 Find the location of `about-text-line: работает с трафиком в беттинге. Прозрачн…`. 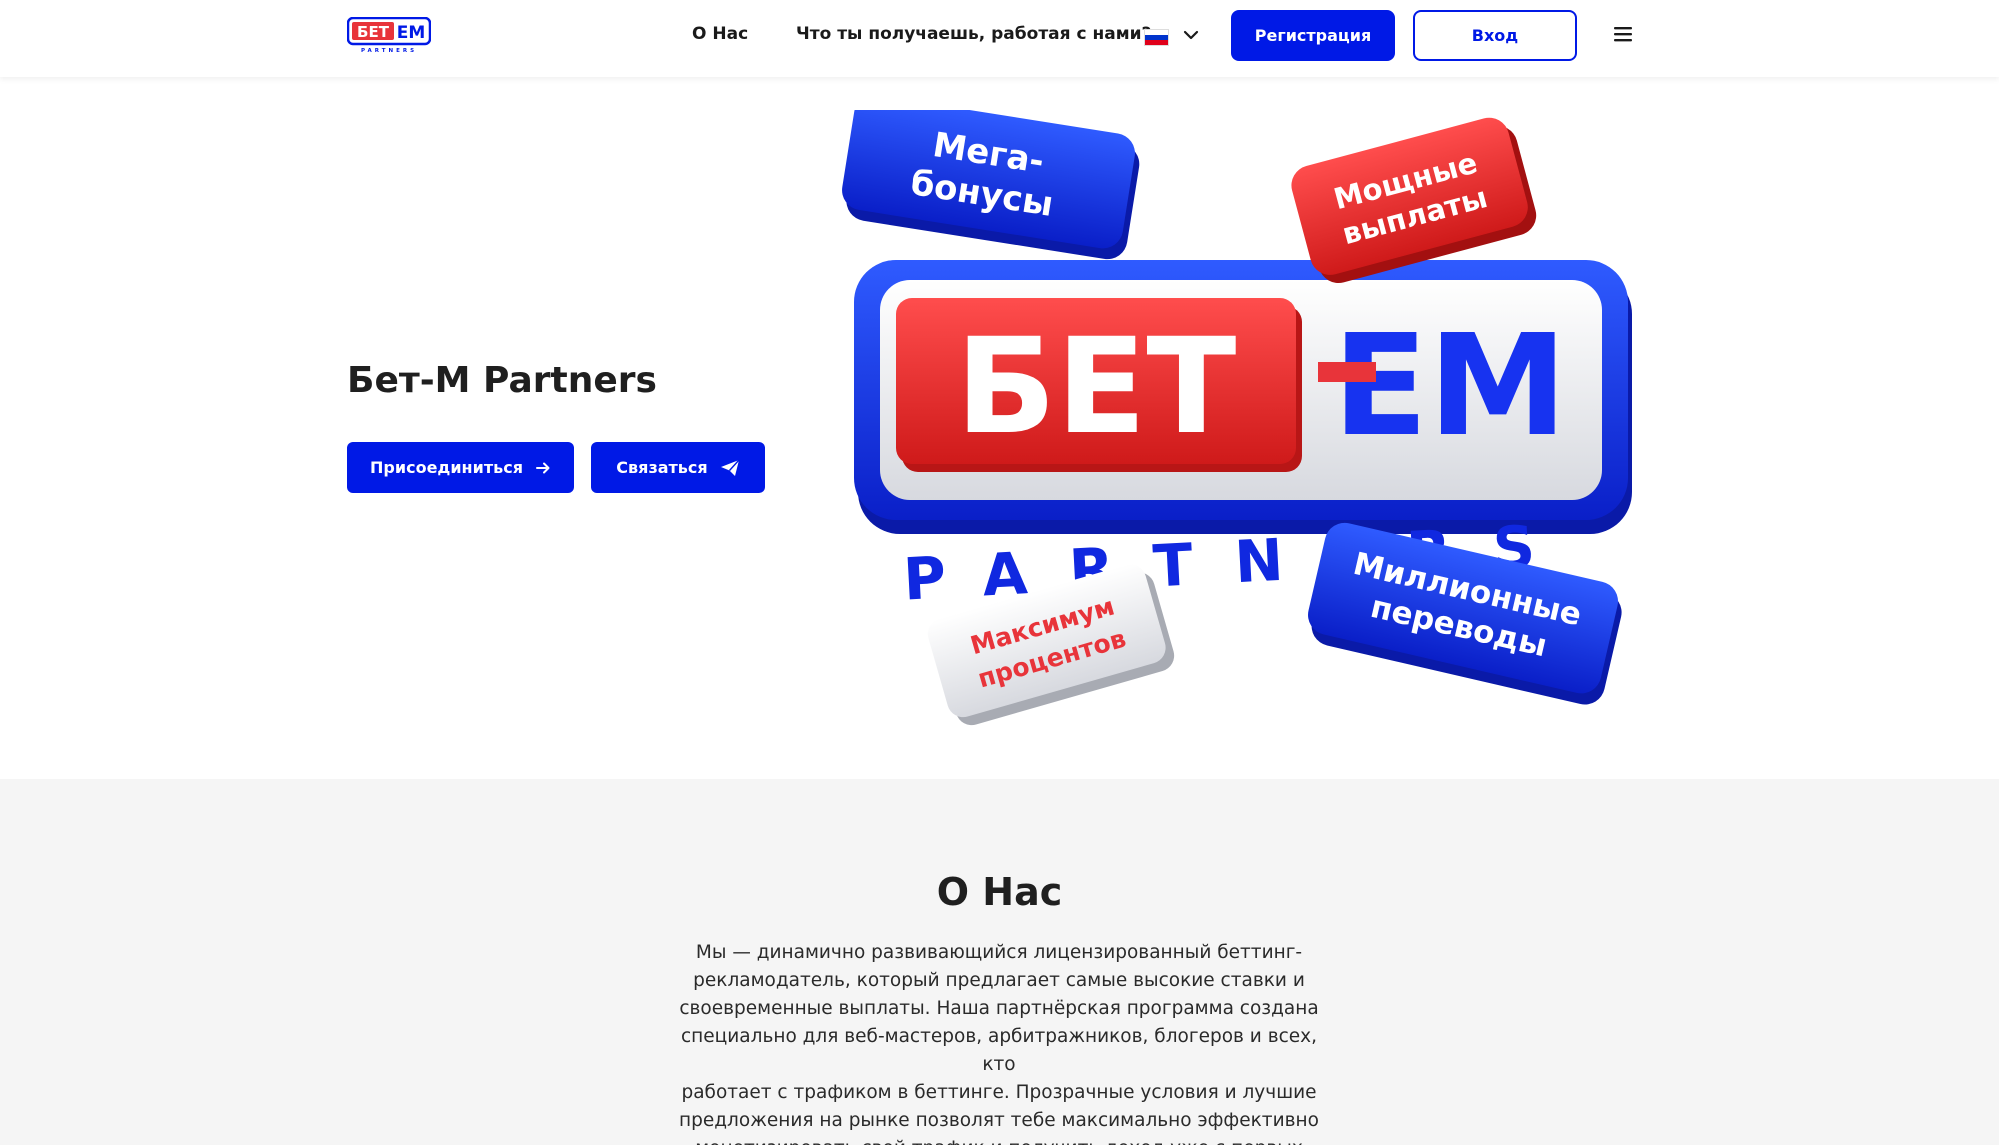

about-text-line: работает с трафиком в беттинге. Прозрачн… is located at coordinates (999, 1092).